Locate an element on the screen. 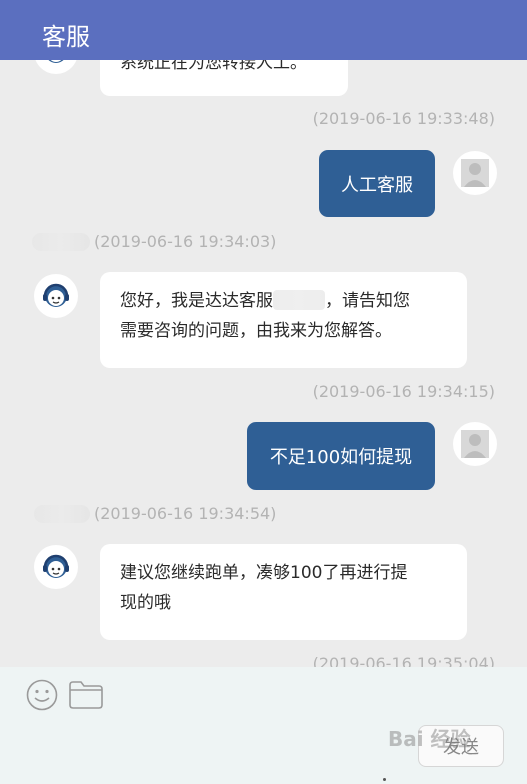 Image resolution: width=527 pixels, height=784 pixels. timestamp: (2019-06-16 19:34:15) is located at coordinates (403, 391).